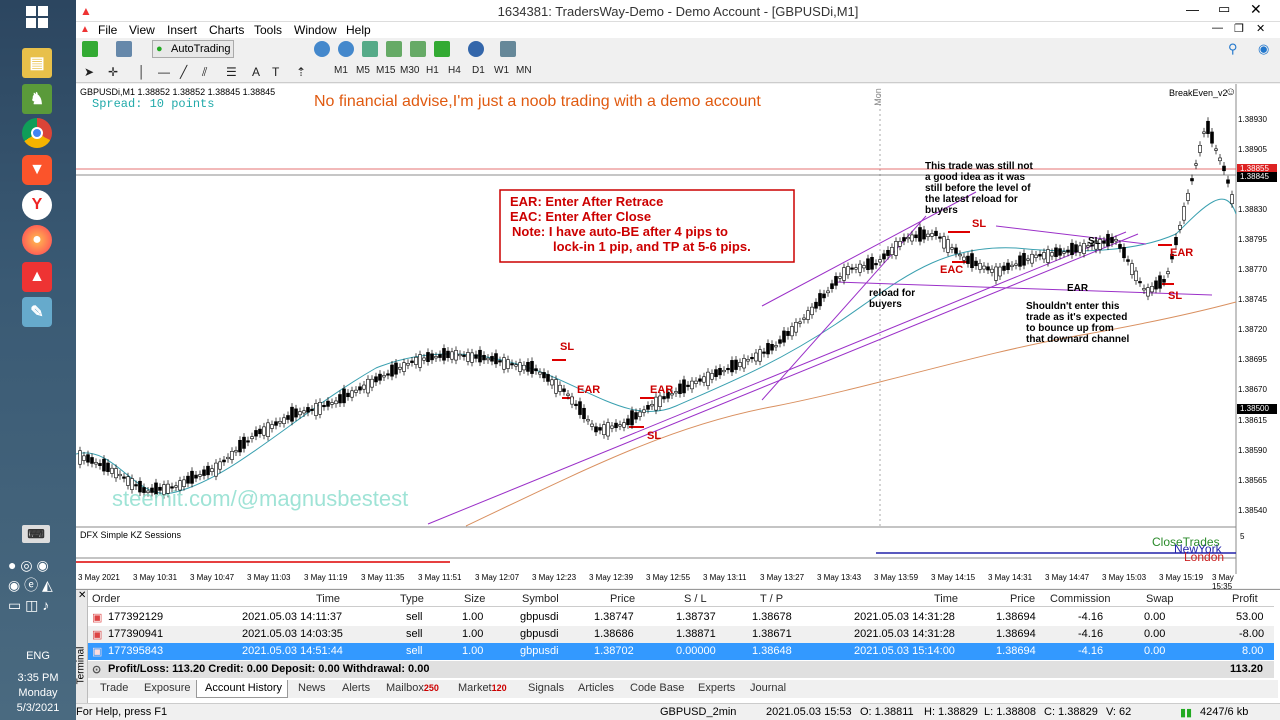 The height and width of the screenshot is (720, 1280). Describe the element at coordinates (454, 70) in the screenshot. I see `timeframe-h4: H4` at that location.